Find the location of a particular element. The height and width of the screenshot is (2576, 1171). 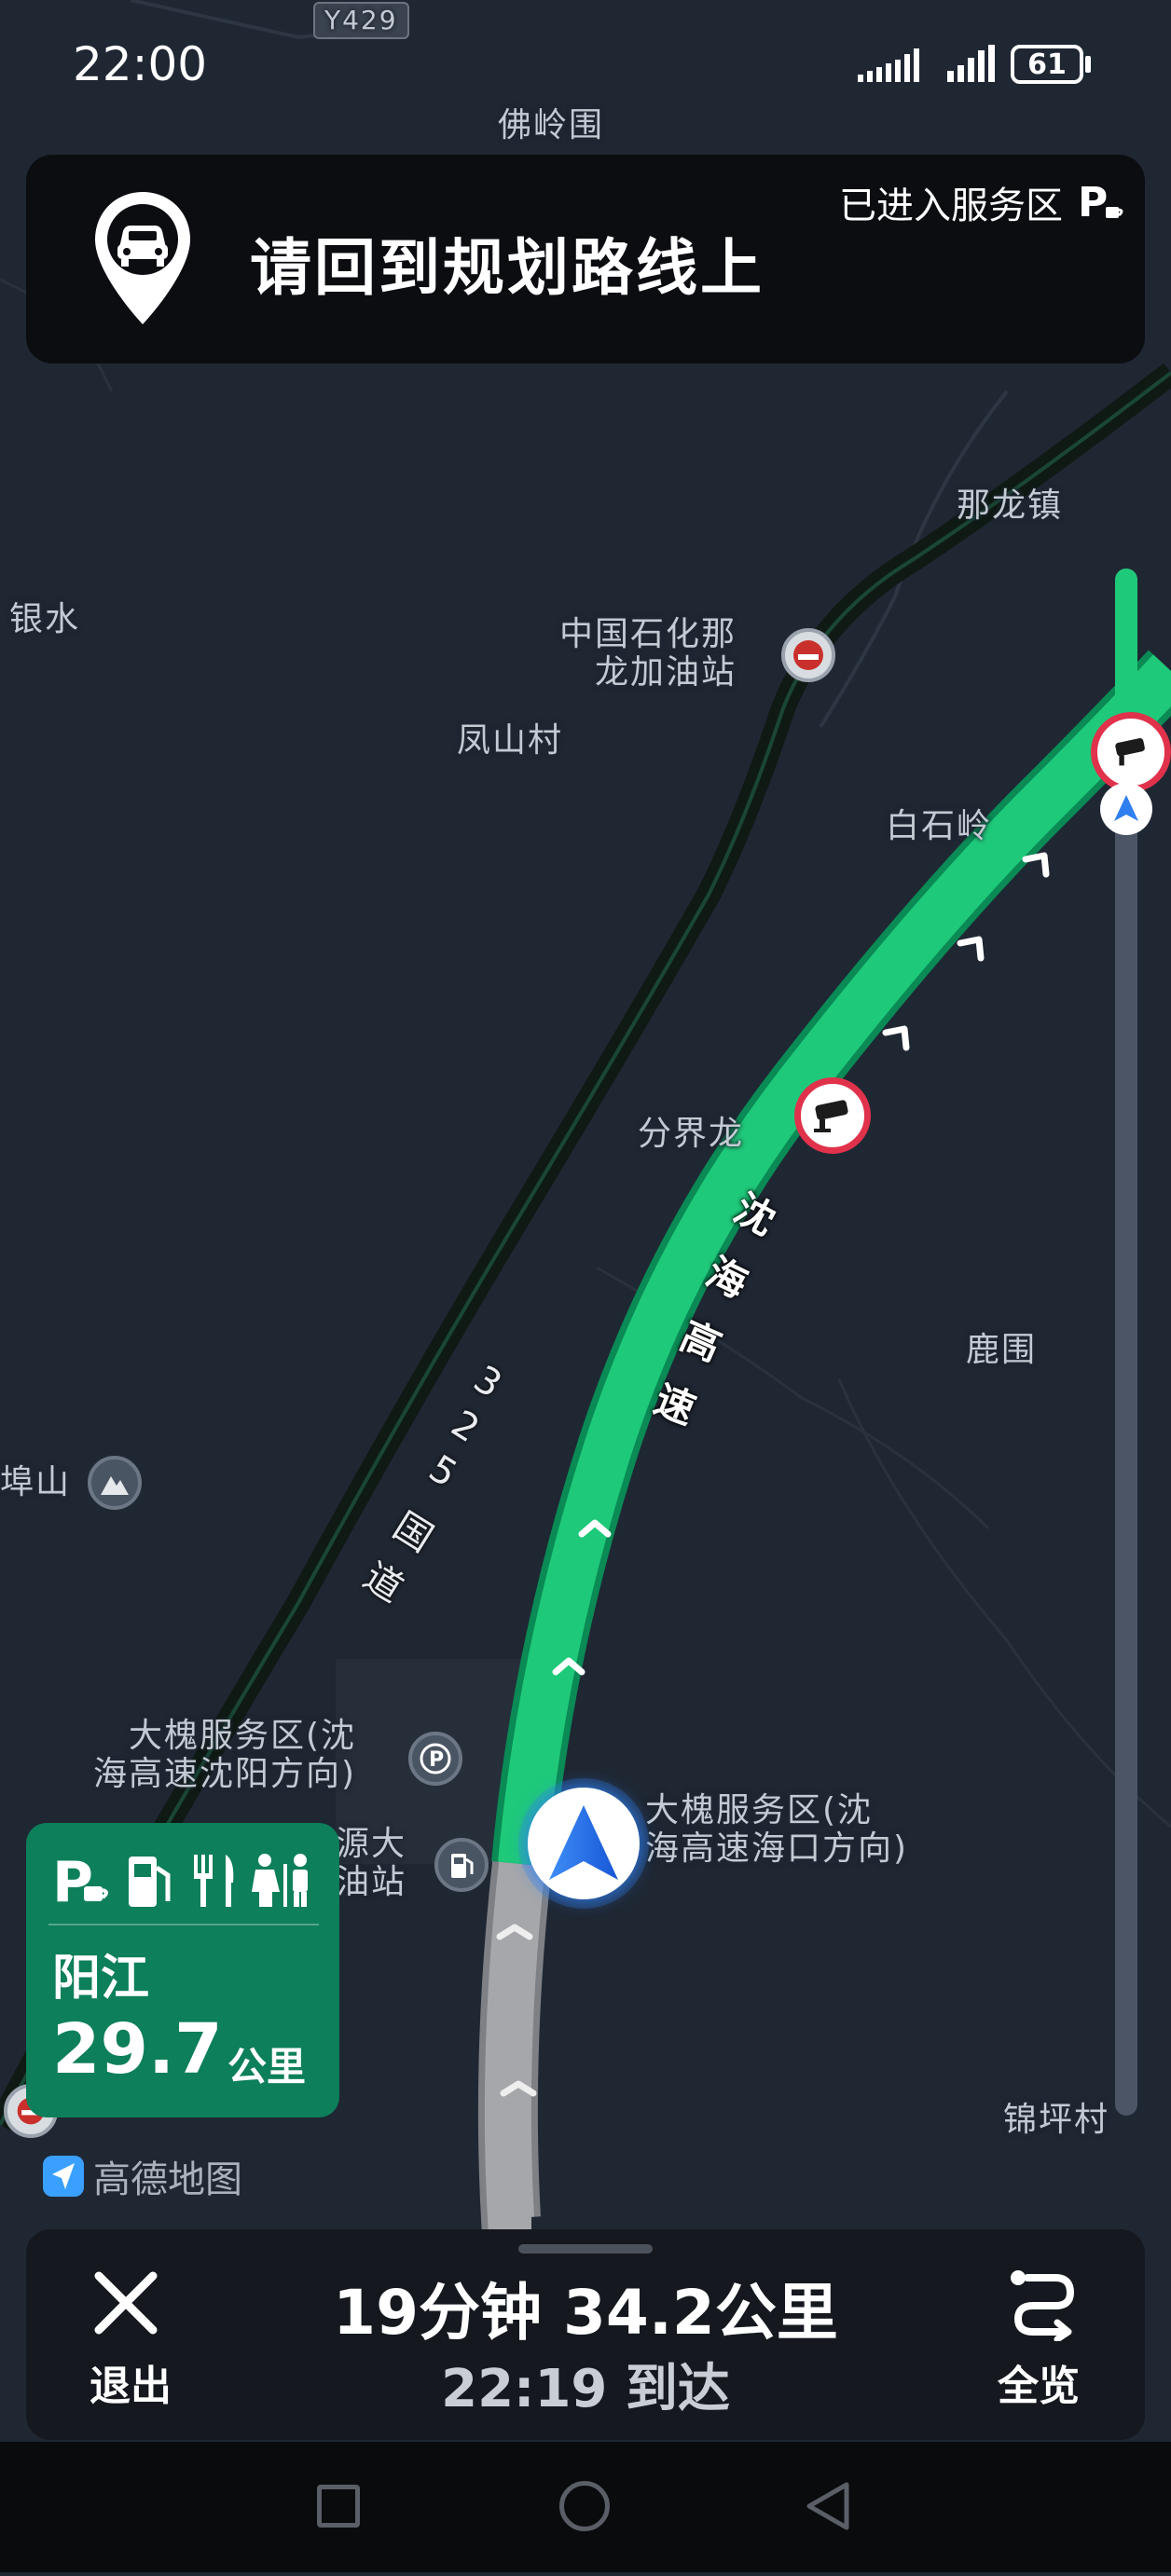

route-overview-icon is located at coordinates (1043, 2306).